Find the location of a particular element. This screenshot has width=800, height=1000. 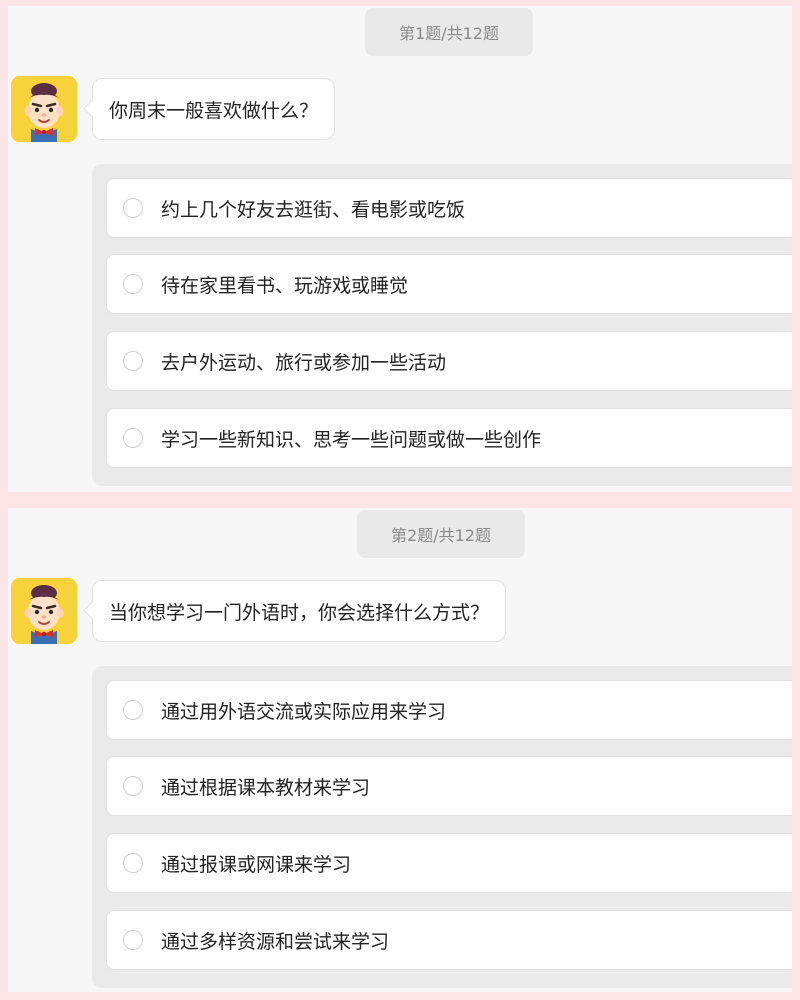

question-counter: 第2题/共12题 is located at coordinates (441, 534).